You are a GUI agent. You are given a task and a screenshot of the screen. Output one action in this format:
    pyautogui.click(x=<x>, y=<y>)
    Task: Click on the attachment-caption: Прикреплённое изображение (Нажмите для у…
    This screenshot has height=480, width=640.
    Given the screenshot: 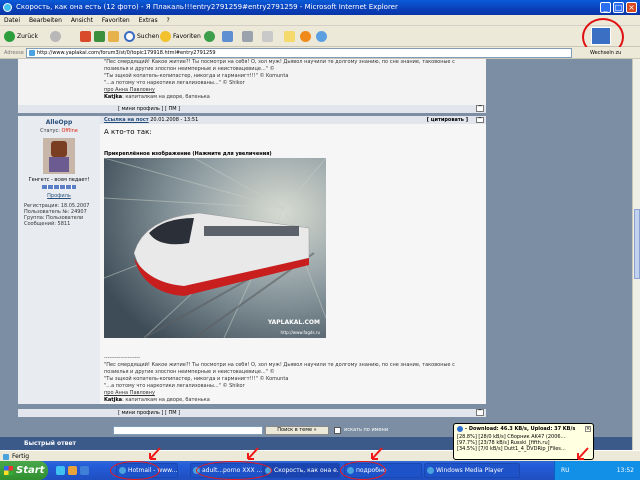 What is the action you would take?
    pyautogui.click(x=188, y=154)
    